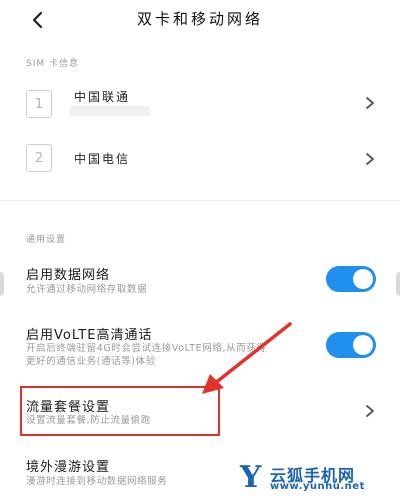 The image size is (400, 500). I want to click on page-title: 双卡和移动网络, so click(199, 19).